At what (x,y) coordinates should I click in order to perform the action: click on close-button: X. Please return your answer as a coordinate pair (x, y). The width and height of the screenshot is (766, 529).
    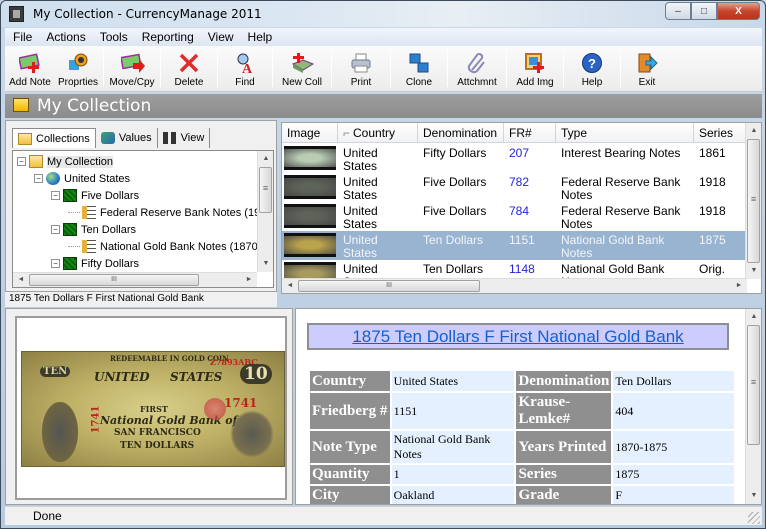
    Looking at the image, I should click on (738, 11).